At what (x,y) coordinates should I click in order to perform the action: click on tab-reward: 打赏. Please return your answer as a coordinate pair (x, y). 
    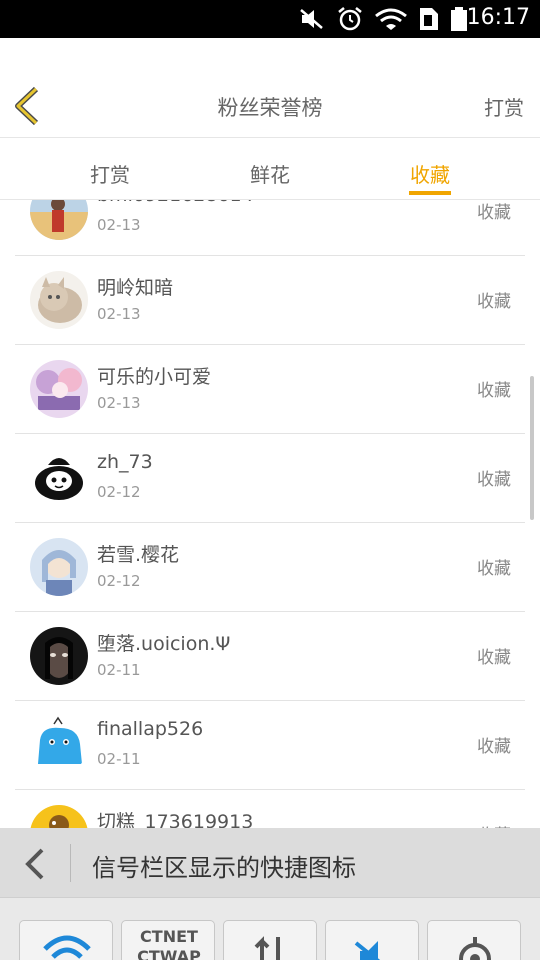
    Looking at the image, I should click on (110, 173).